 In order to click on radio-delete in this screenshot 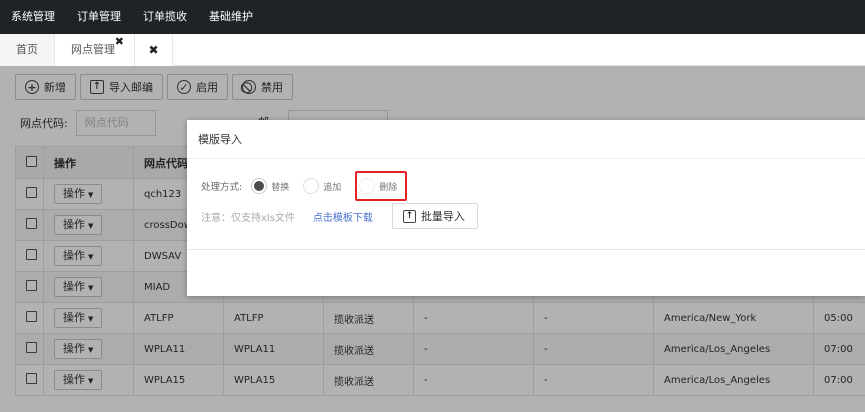, I will do `click(367, 186)`.